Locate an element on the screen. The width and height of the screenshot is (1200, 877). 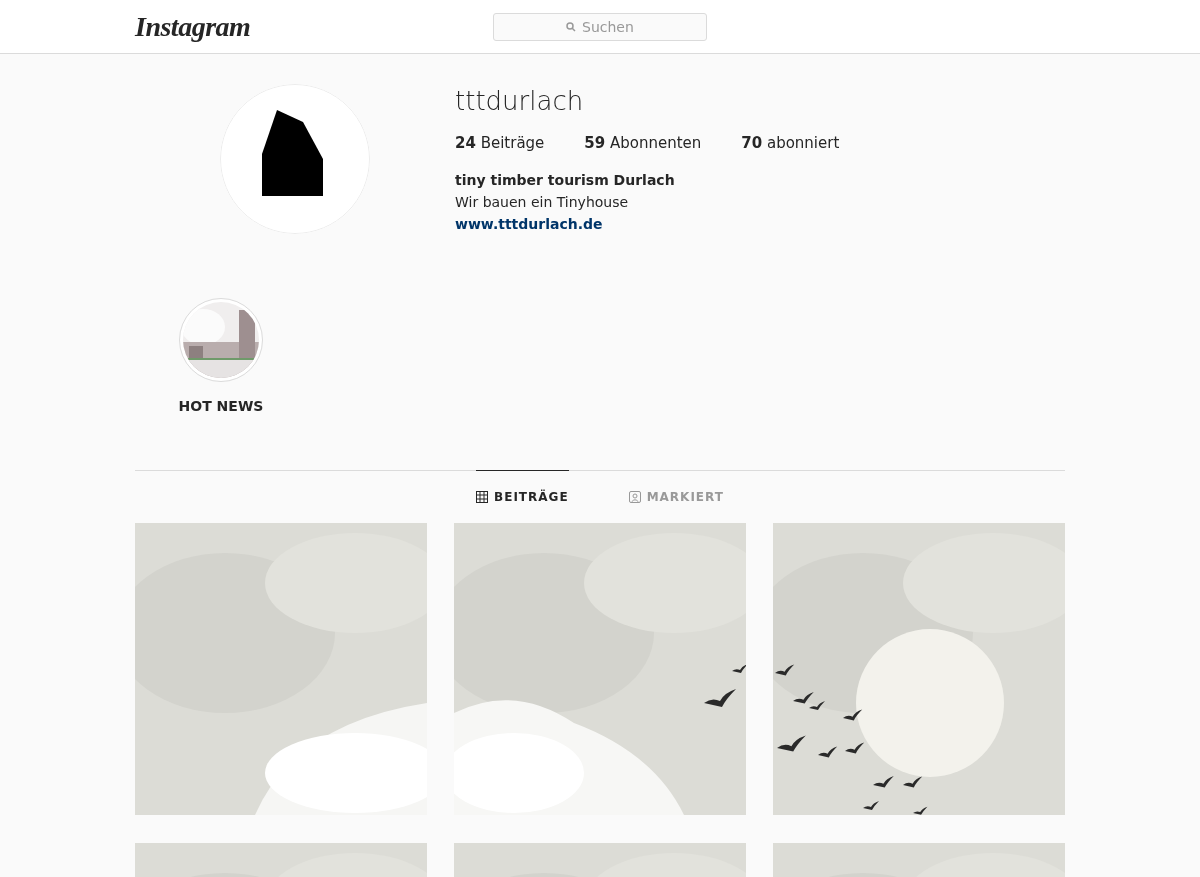
bio-text: Wir bauen ein Tinyhouse is located at coordinates (542, 202).